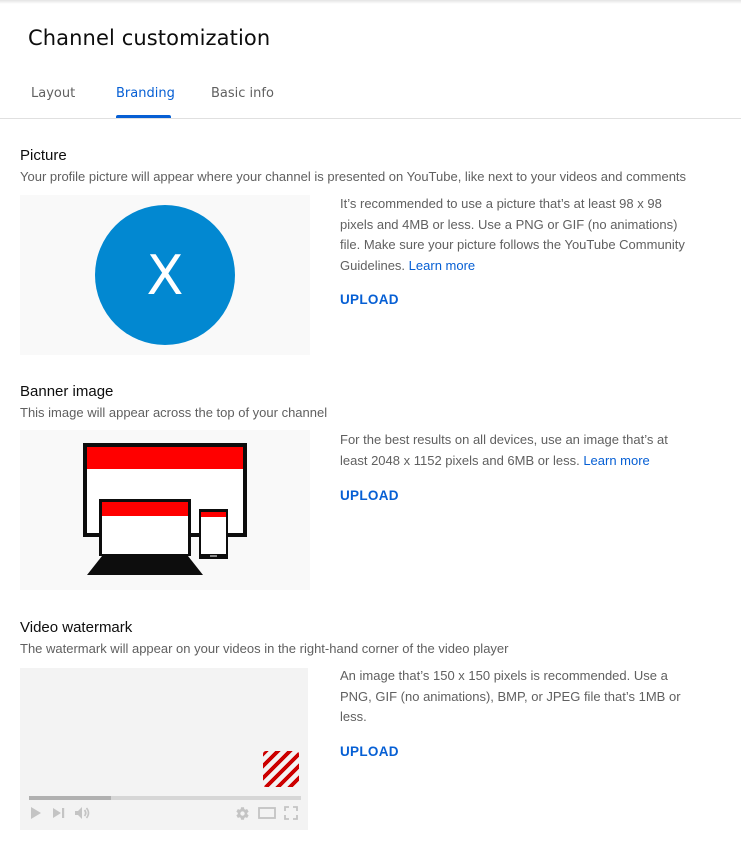 This screenshot has width=741, height=849. What do you see at coordinates (213, 533) in the screenshot?
I see `phone-screen` at bounding box center [213, 533].